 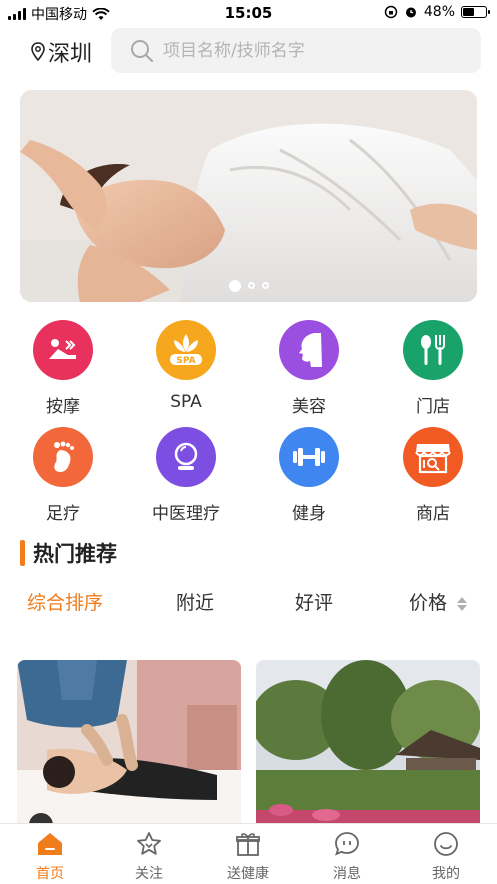 I want to click on sort-overall: 综合排序, so click(x=65, y=601).